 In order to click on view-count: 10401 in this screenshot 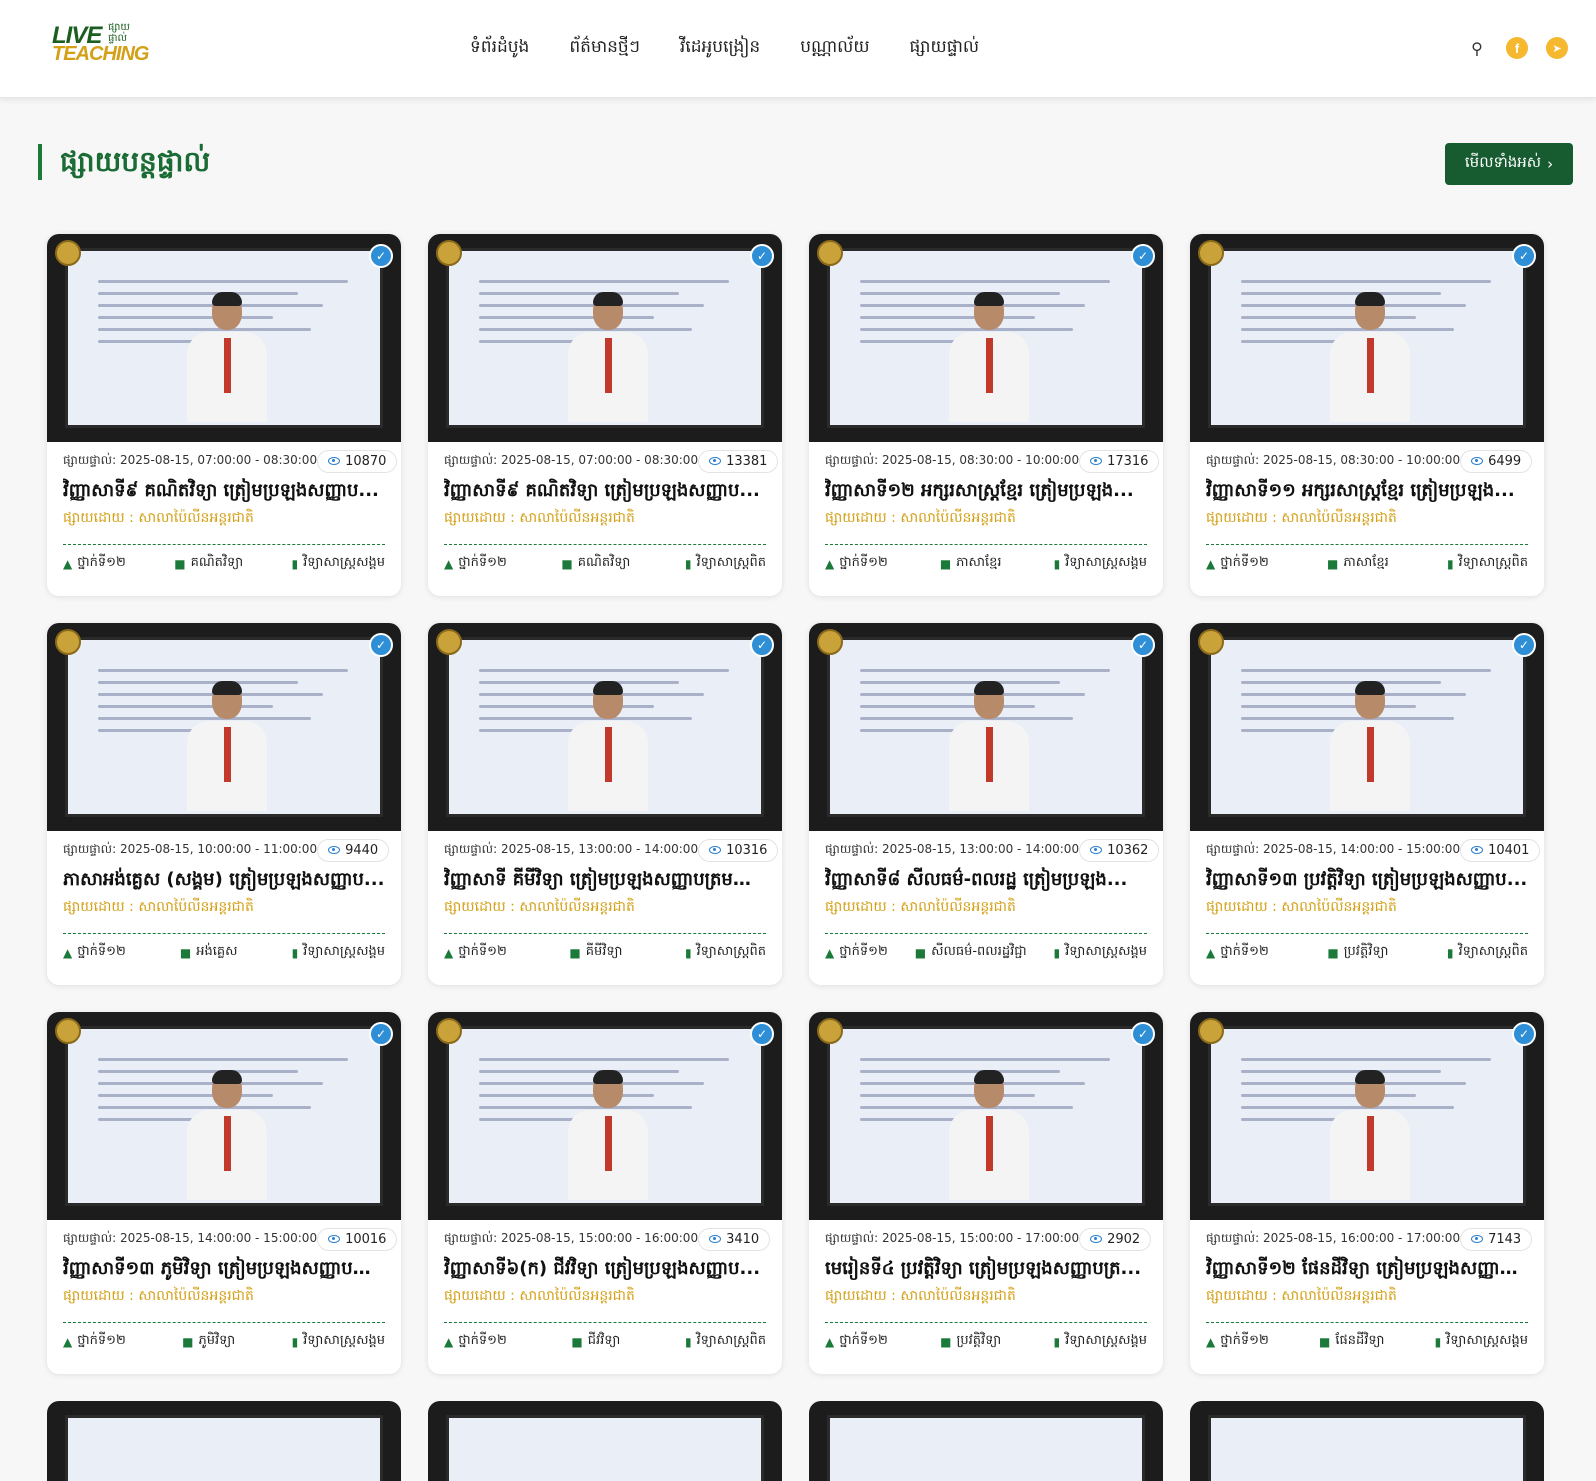, I will do `click(1500, 850)`.